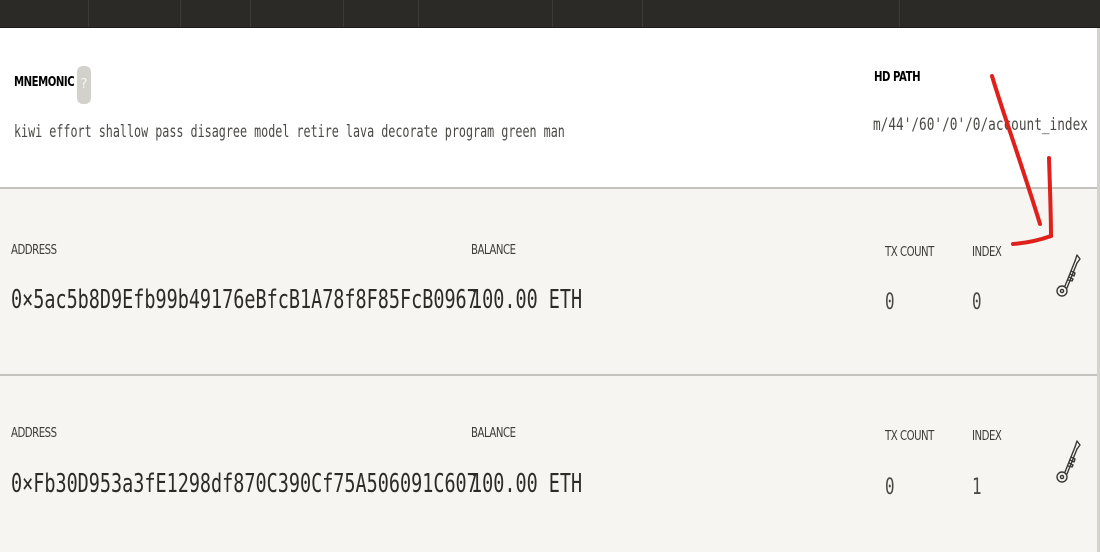 Image resolution: width=1100 pixels, height=552 pixels. Describe the element at coordinates (897, 77) in the screenshot. I see `hd-path-label: HD PATH` at that location.